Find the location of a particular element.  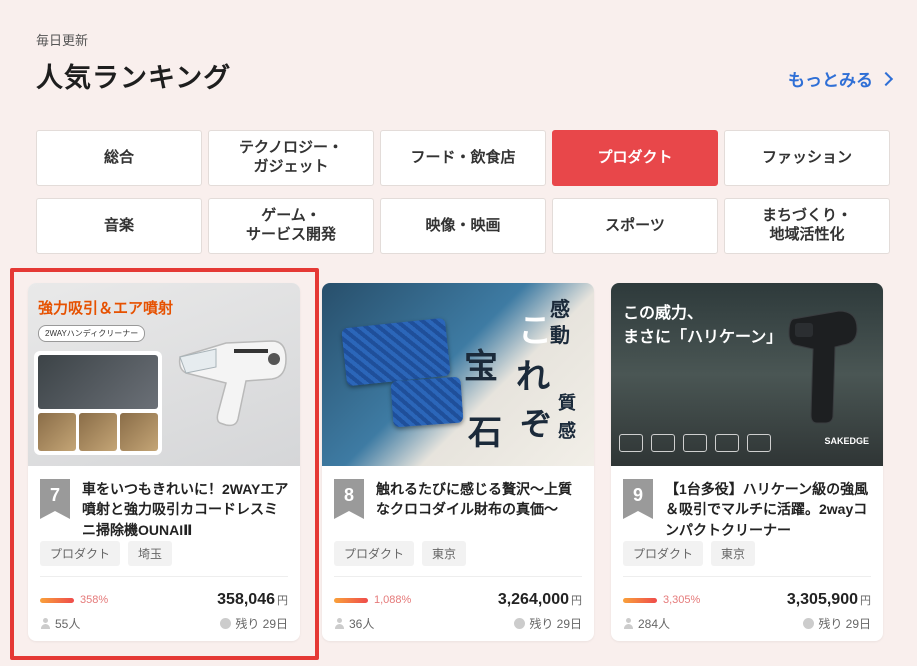

thumbnail-text: 動 is located at coordinates (560, 335).